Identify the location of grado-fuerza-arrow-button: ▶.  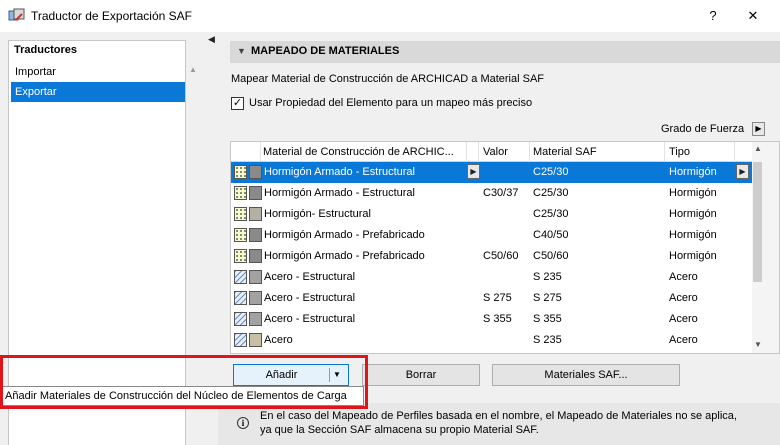
(758, 129).